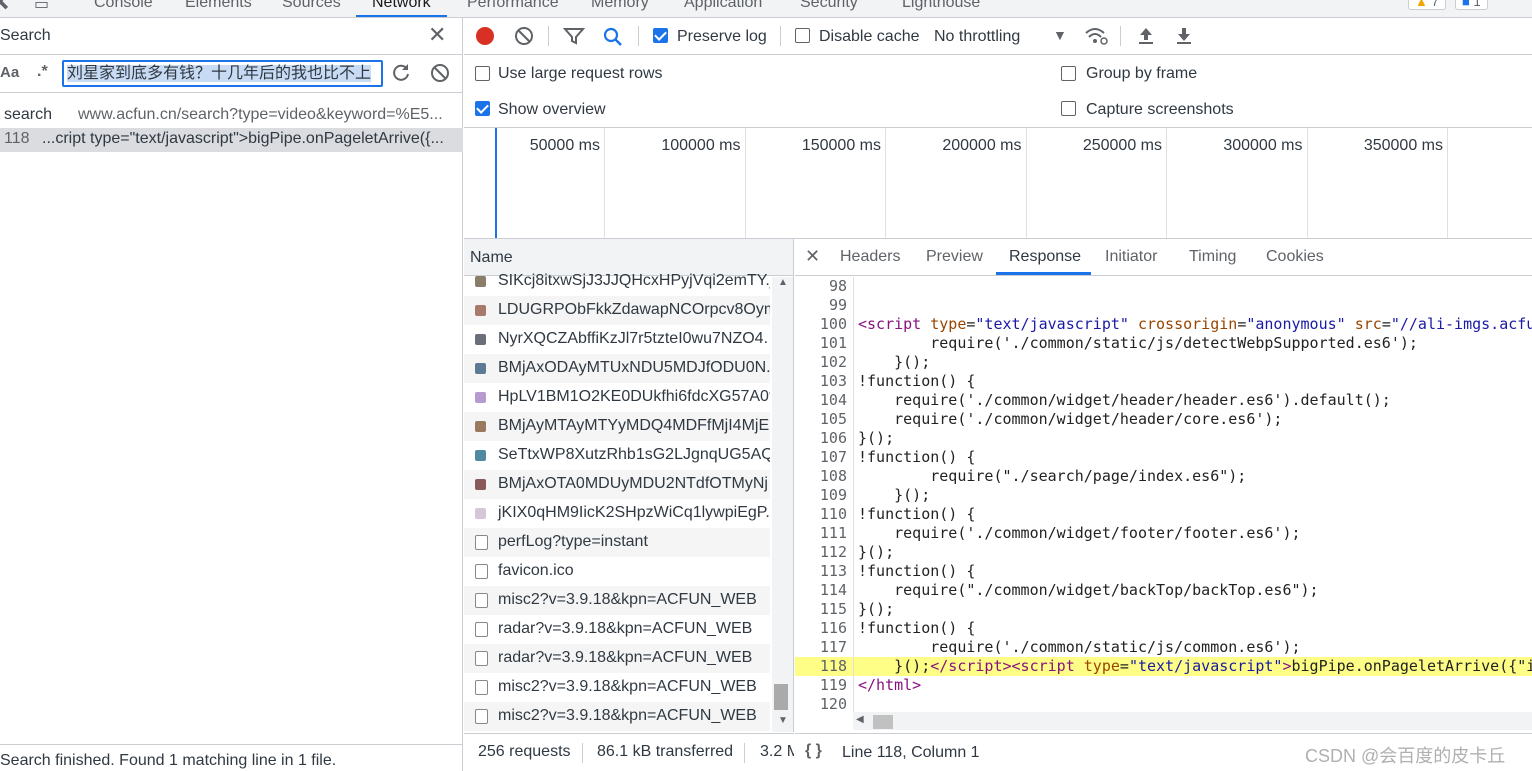  I want to click on messages-badge: ■ 1, so click(1471, 5).